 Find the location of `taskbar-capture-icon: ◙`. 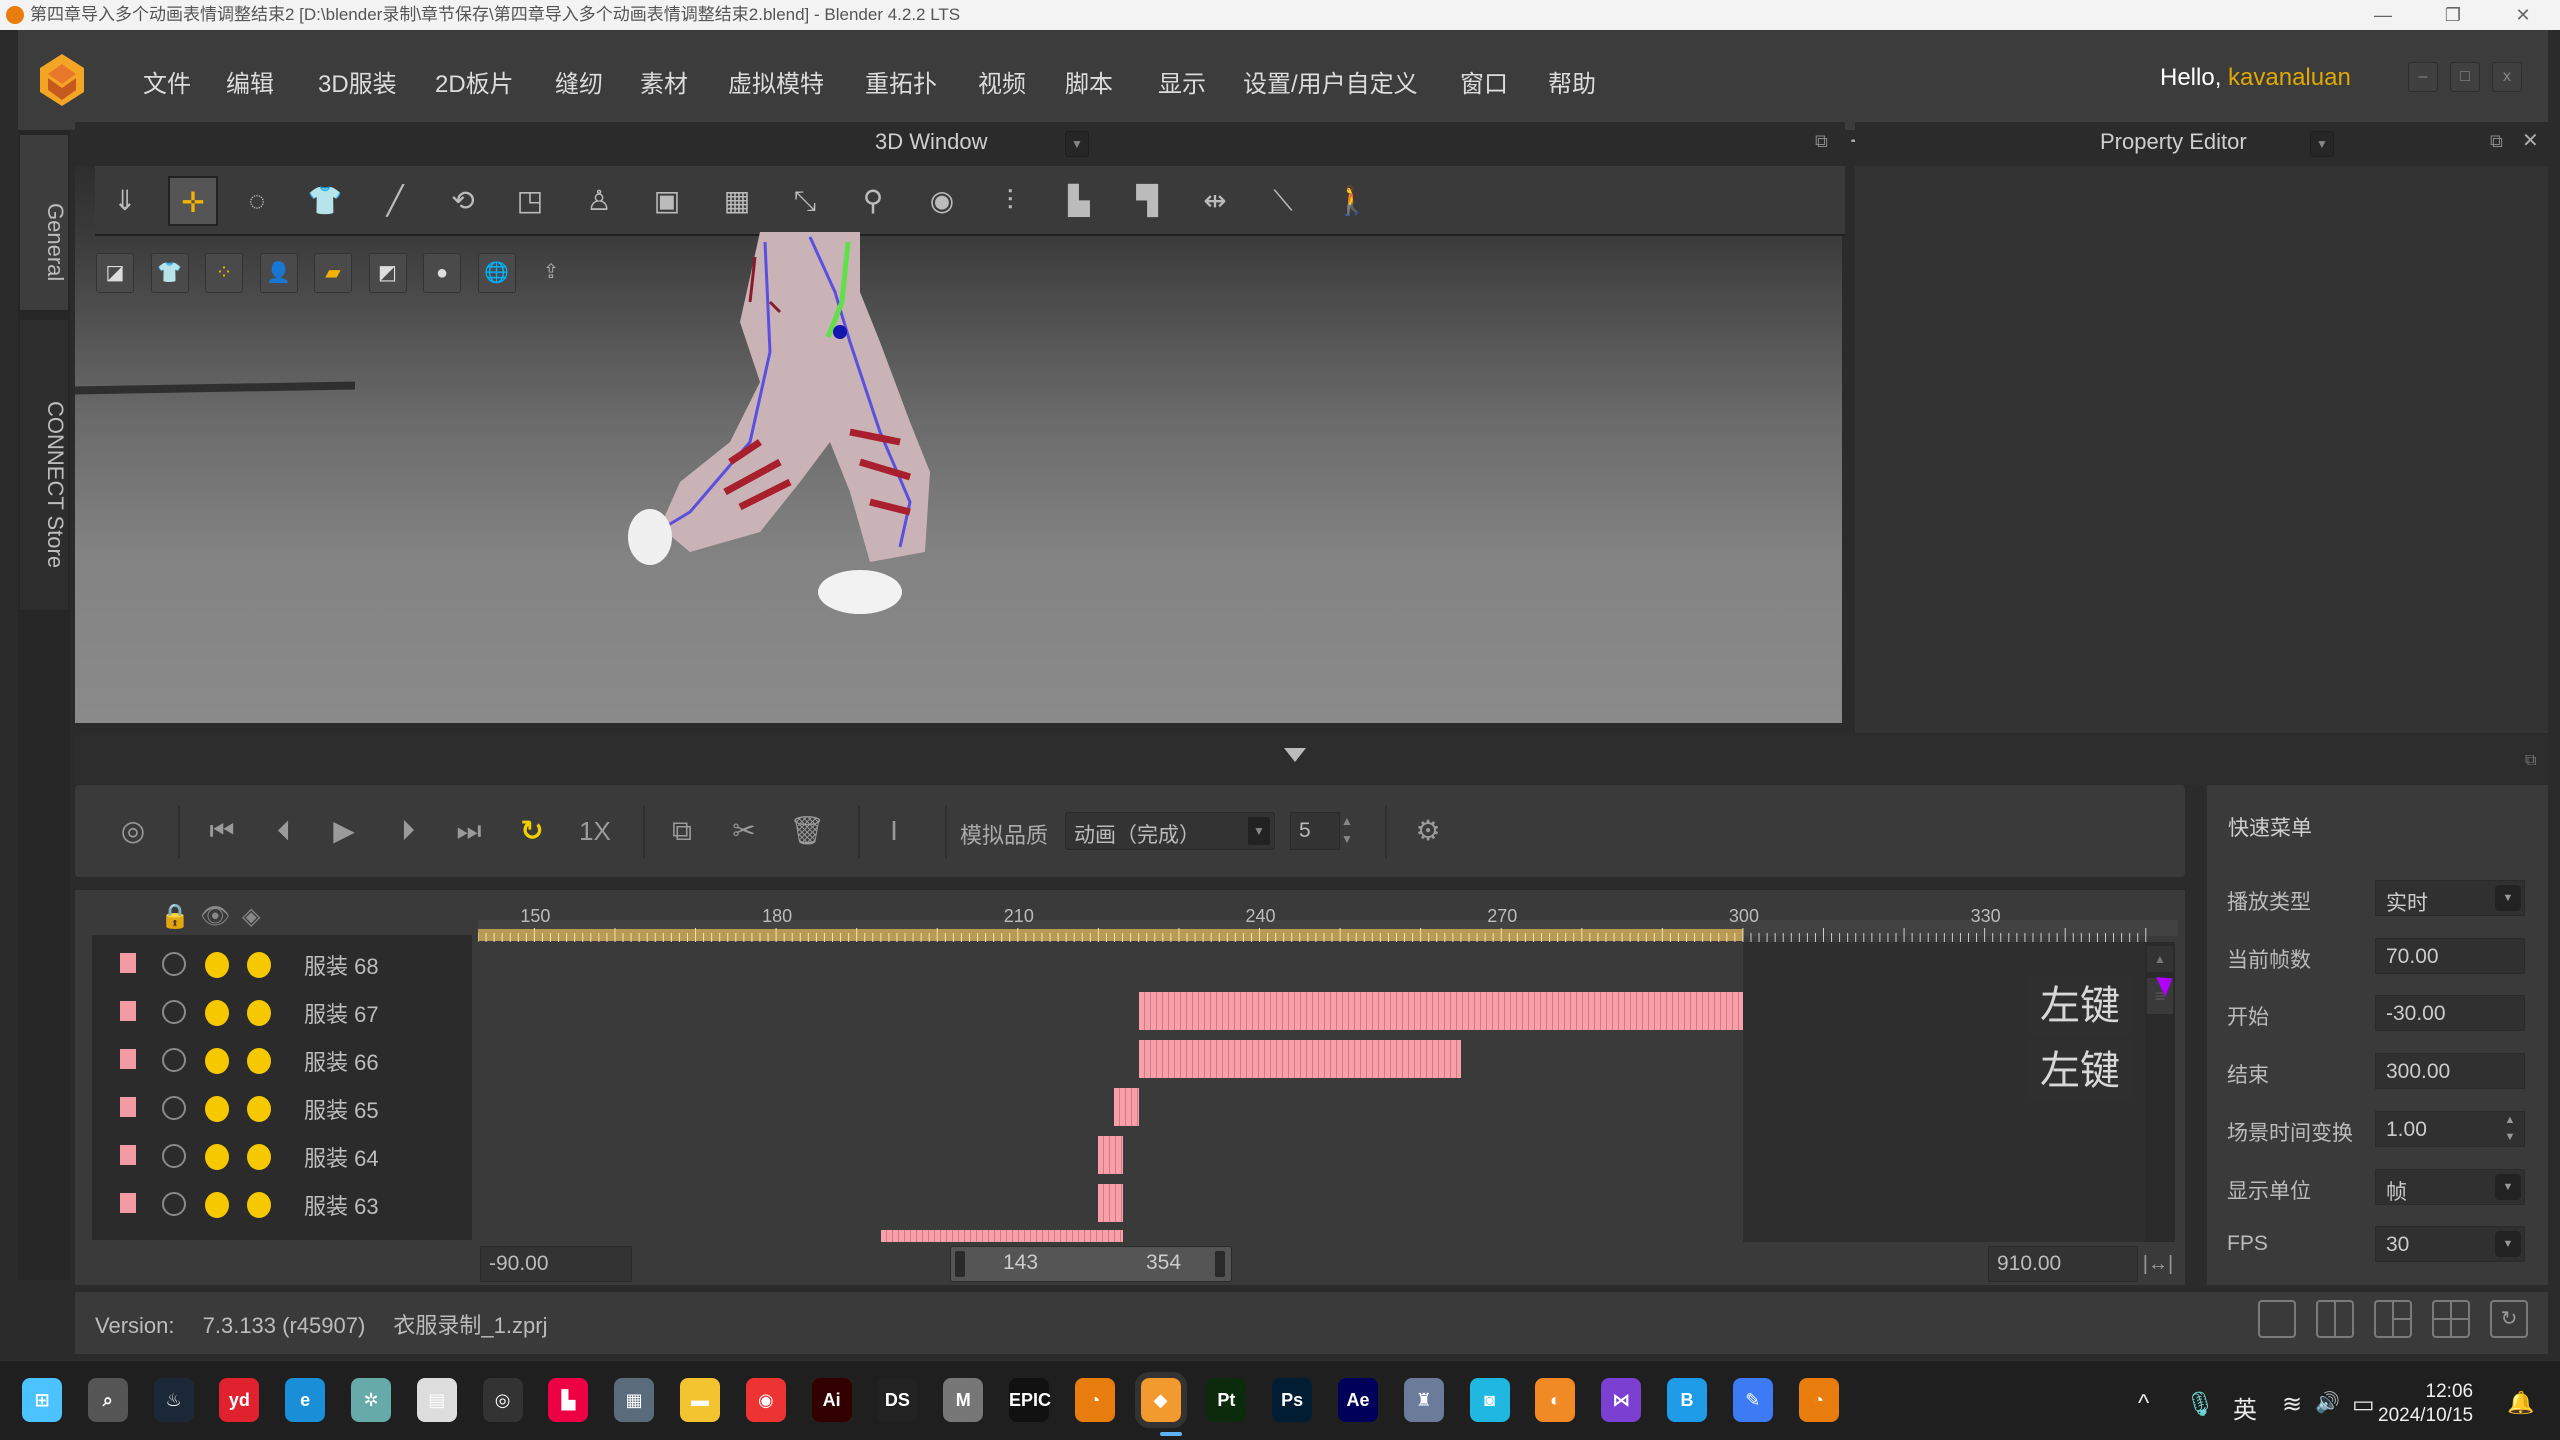

taskbar-capture-icon: ◙ is located at coordinates (1489, 1400).